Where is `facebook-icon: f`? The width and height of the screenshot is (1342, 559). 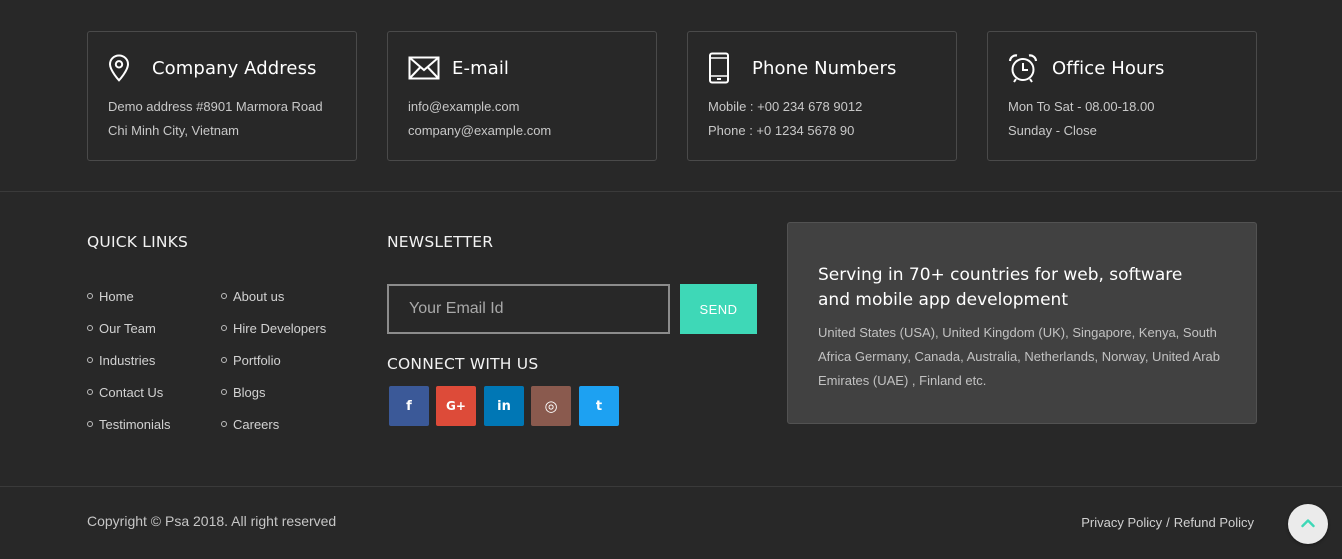 facebook-icon: f is located at coordinates (409, 406).